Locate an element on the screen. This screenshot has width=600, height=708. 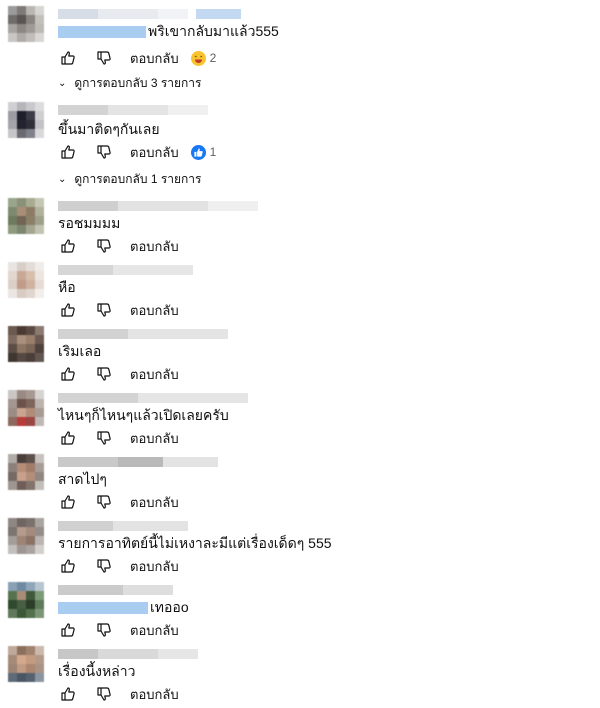
thumbs-up-reaction-icon is located at coordinates (198, 152).